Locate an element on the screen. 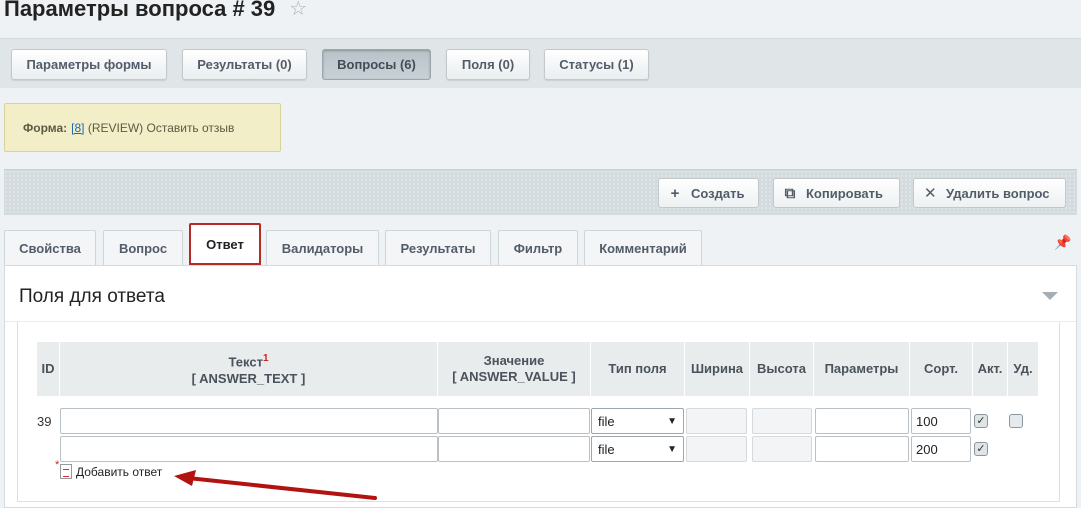  create-button: + Создать is located at coordinates (708, 193).